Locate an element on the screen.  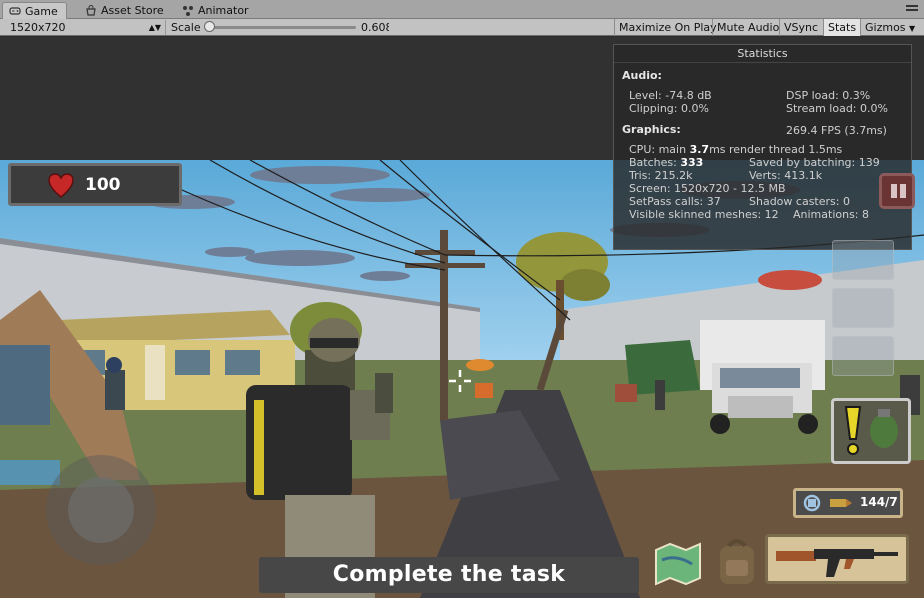
scale-slider-track is located at coordinates (282, 27).